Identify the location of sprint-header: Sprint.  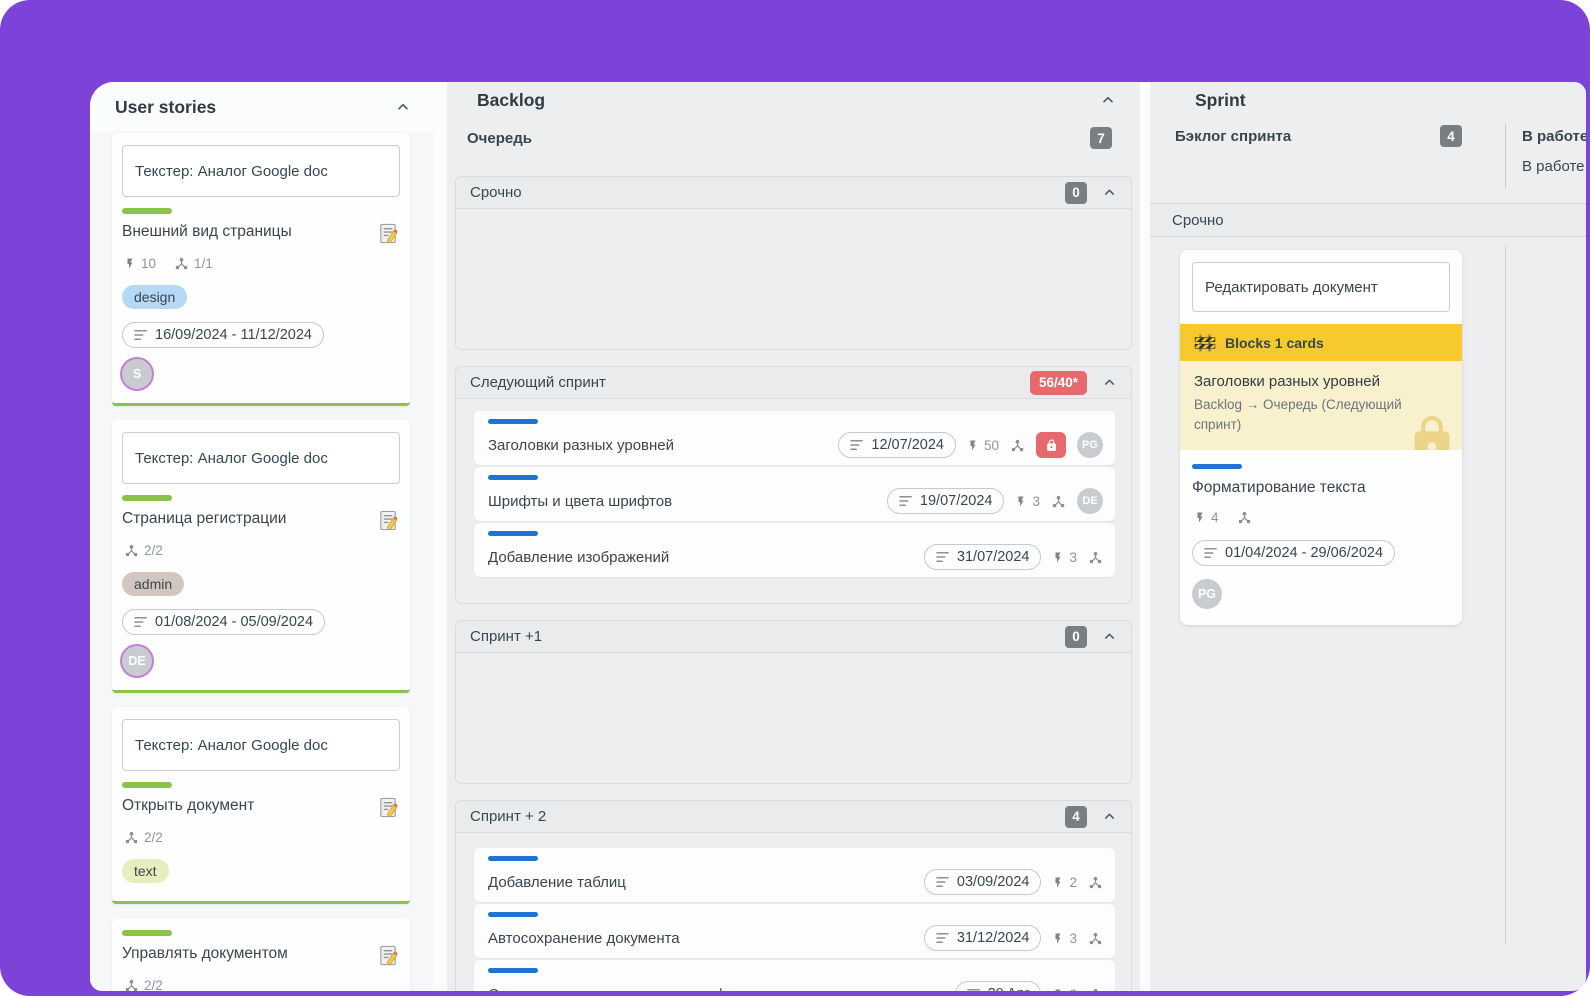
(1368, 100).